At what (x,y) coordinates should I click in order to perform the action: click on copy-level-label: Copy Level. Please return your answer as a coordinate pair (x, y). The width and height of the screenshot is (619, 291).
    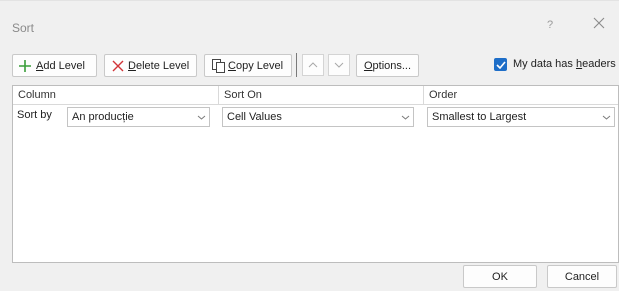
    Looking at the image, I should click on (256, 65).